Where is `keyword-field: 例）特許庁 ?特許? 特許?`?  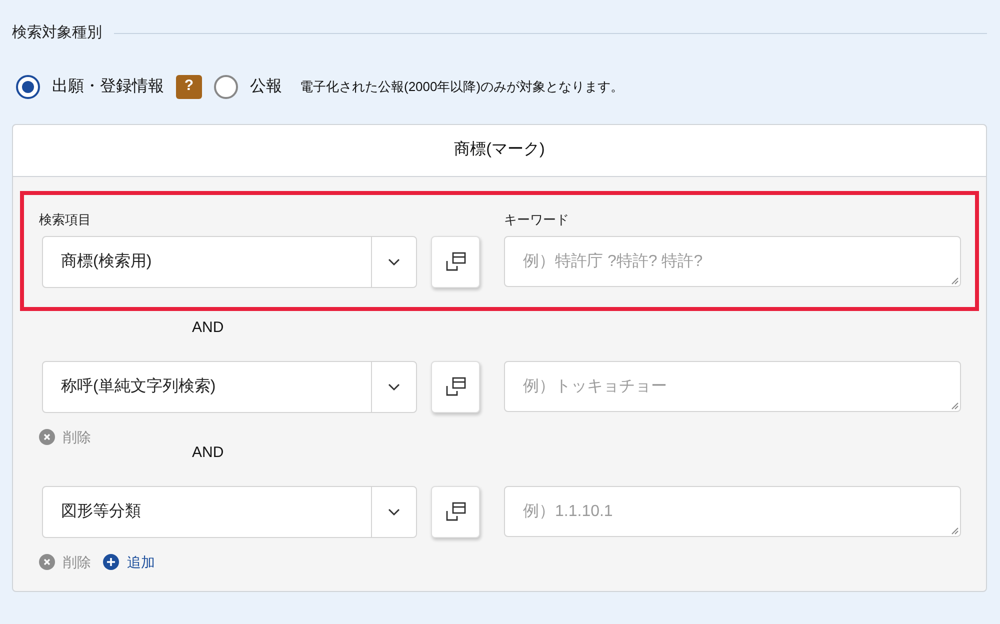
keyword-field: 例）特許庁 ?特許? 特許? is located at coordinates (732, 261).